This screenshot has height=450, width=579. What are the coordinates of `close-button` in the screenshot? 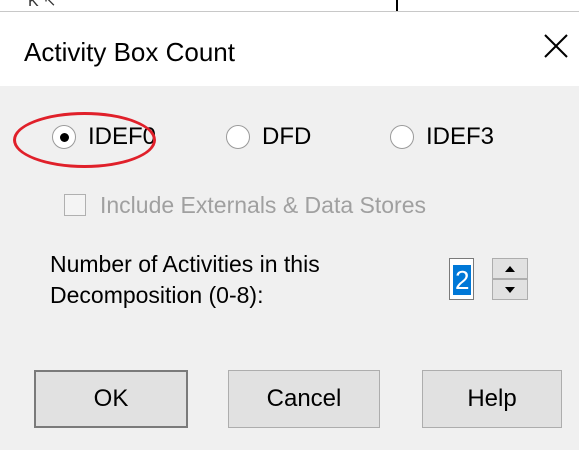 It's located at (557, 47).